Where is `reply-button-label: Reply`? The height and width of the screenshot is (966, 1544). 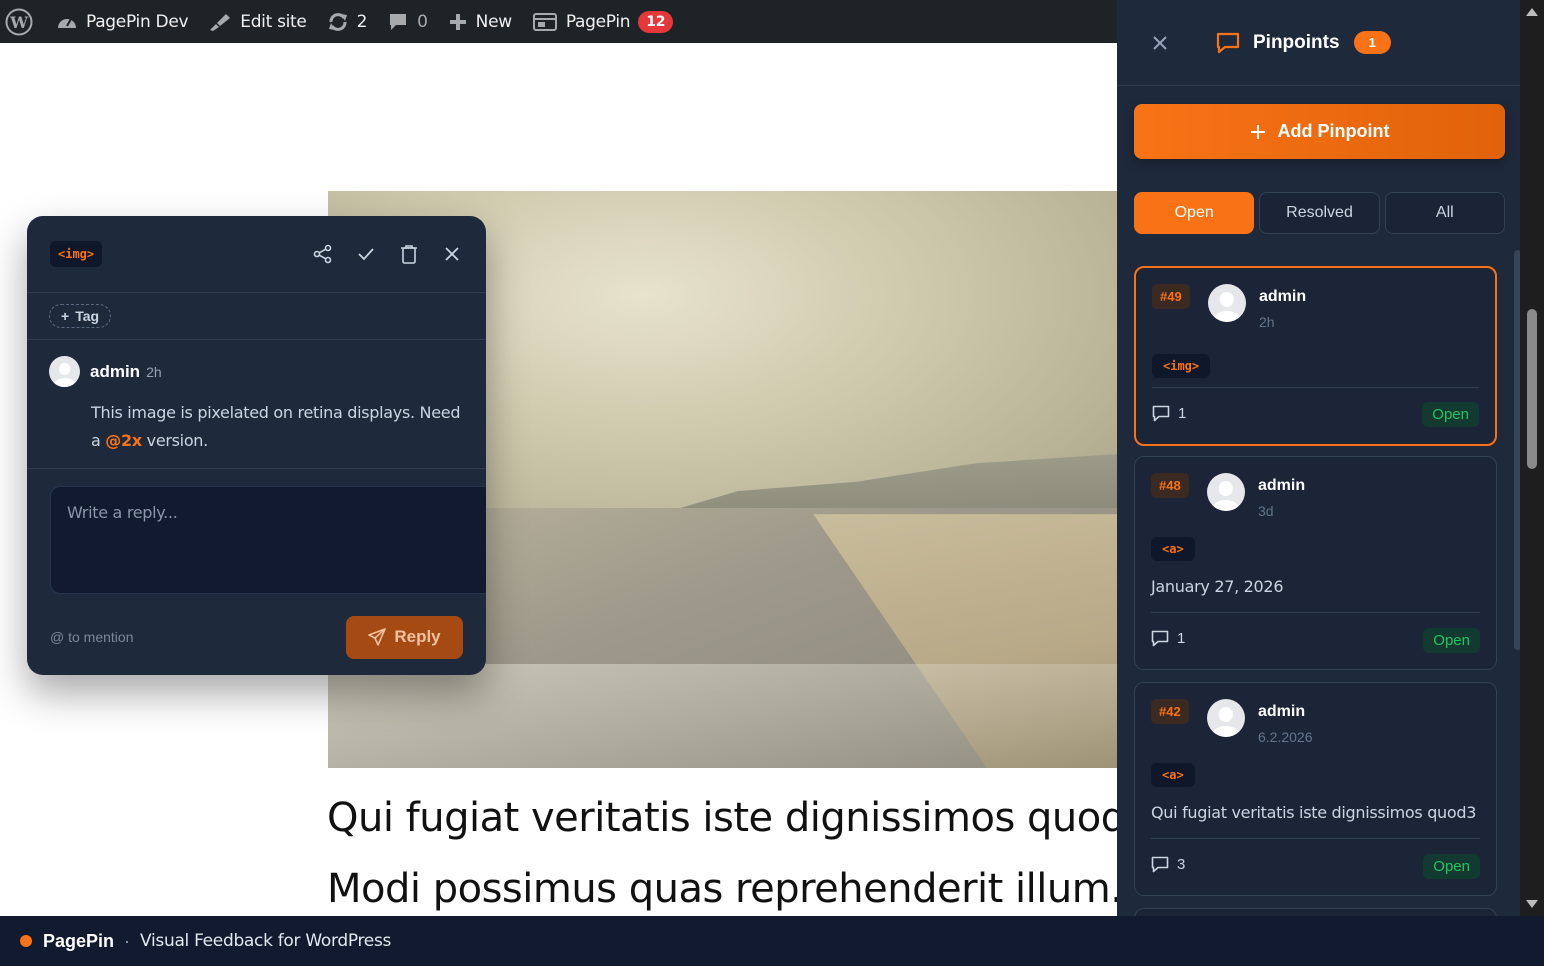 reply-button-label: Reply is located at coordinates (417, 636).